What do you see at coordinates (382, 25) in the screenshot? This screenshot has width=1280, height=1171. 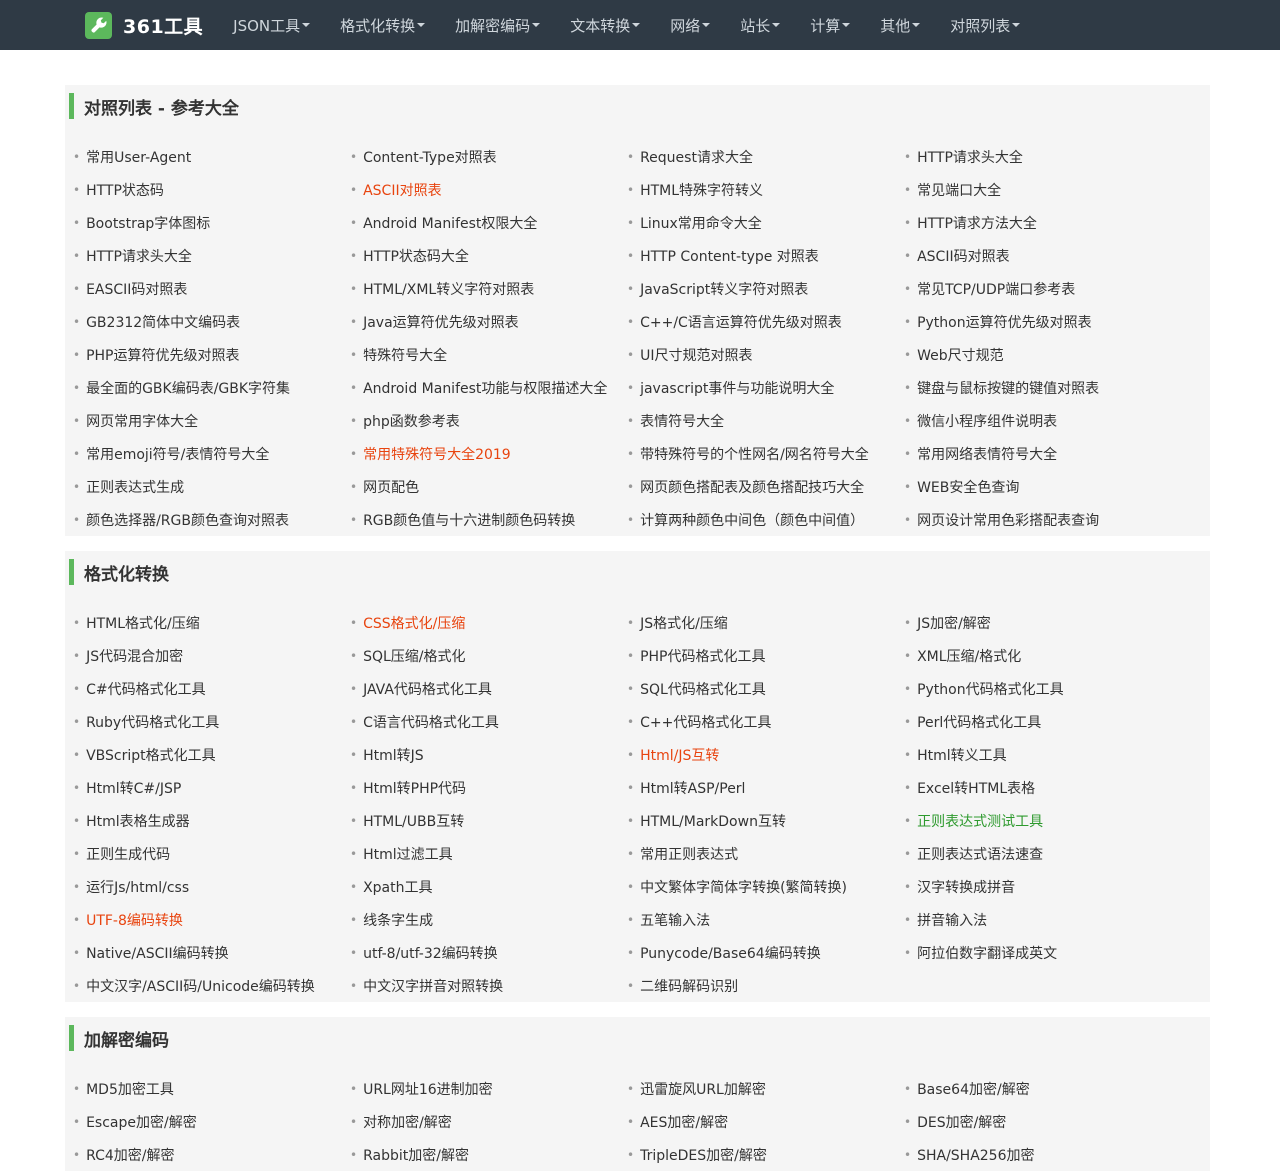 I see `nav-item-1: 格式化转换` at bounding box center [382, 25].